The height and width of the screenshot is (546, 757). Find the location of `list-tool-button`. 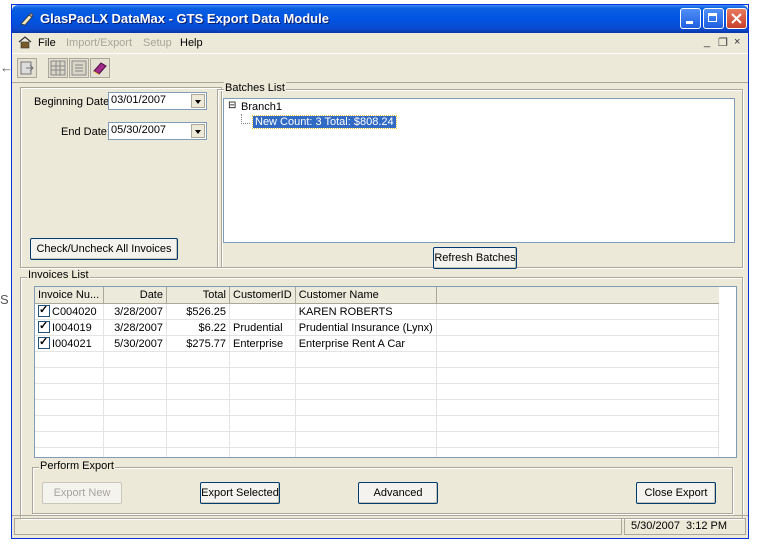

list-tool-button is located at coordinates (79, 68).